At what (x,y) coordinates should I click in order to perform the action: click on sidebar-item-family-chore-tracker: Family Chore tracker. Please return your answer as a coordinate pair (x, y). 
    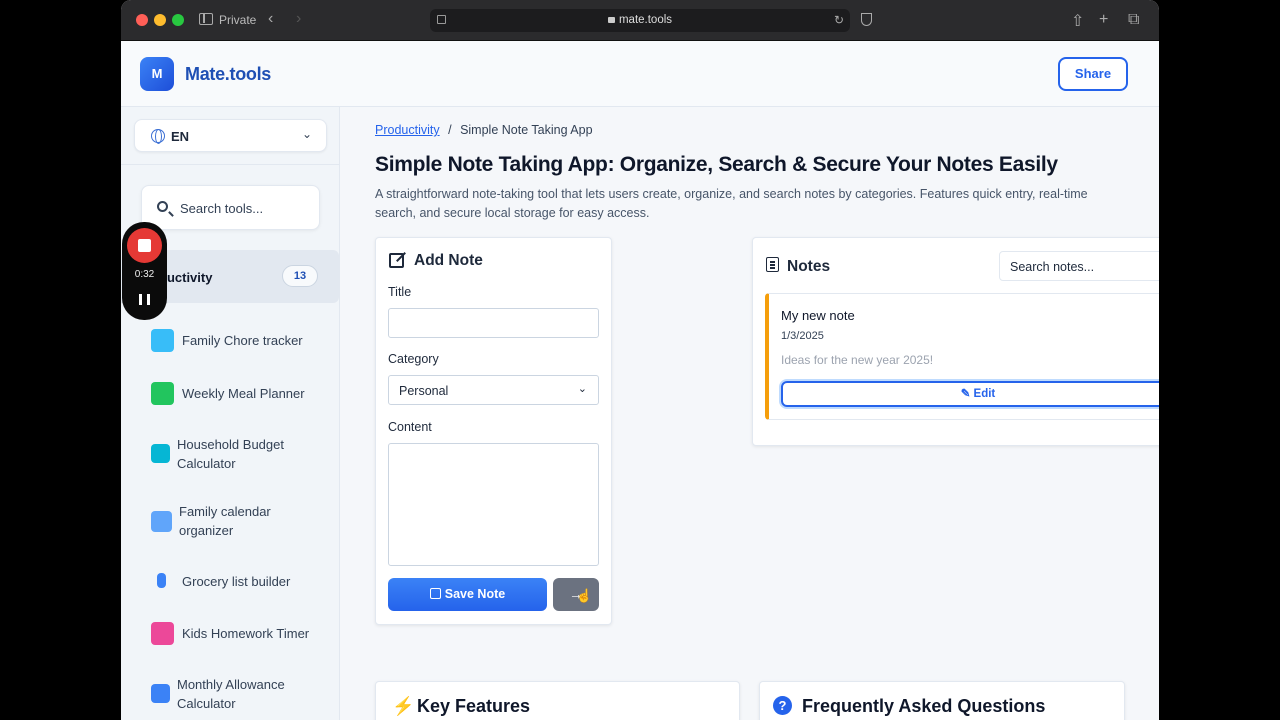
    Looking at the image, I should click on (241, 341).